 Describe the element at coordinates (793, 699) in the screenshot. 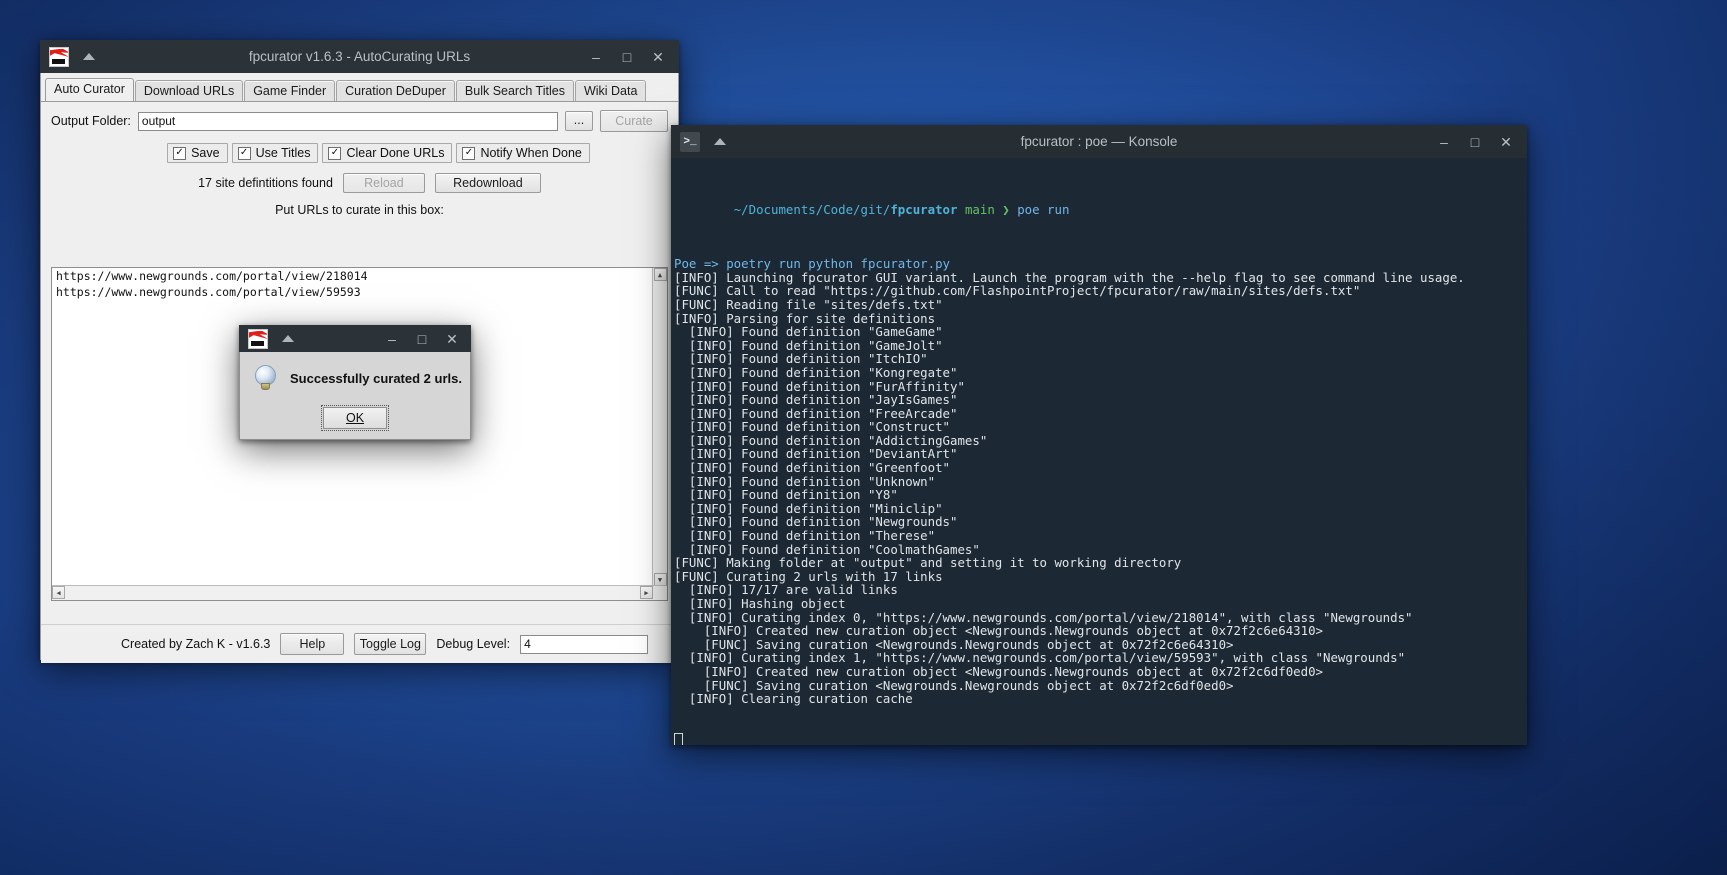

I see `terminal-line: [INFO] Clearing curation cache` at that location.